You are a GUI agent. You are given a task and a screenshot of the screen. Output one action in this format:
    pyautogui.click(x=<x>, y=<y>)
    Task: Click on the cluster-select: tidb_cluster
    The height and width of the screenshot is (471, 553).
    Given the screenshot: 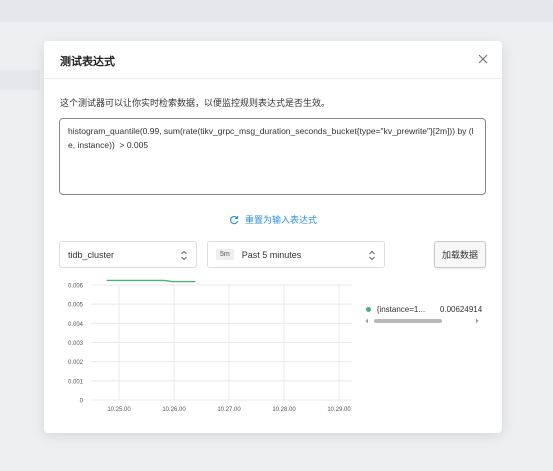 What is the action you would take?
    pyautogui.click(x=128, y=254)
    